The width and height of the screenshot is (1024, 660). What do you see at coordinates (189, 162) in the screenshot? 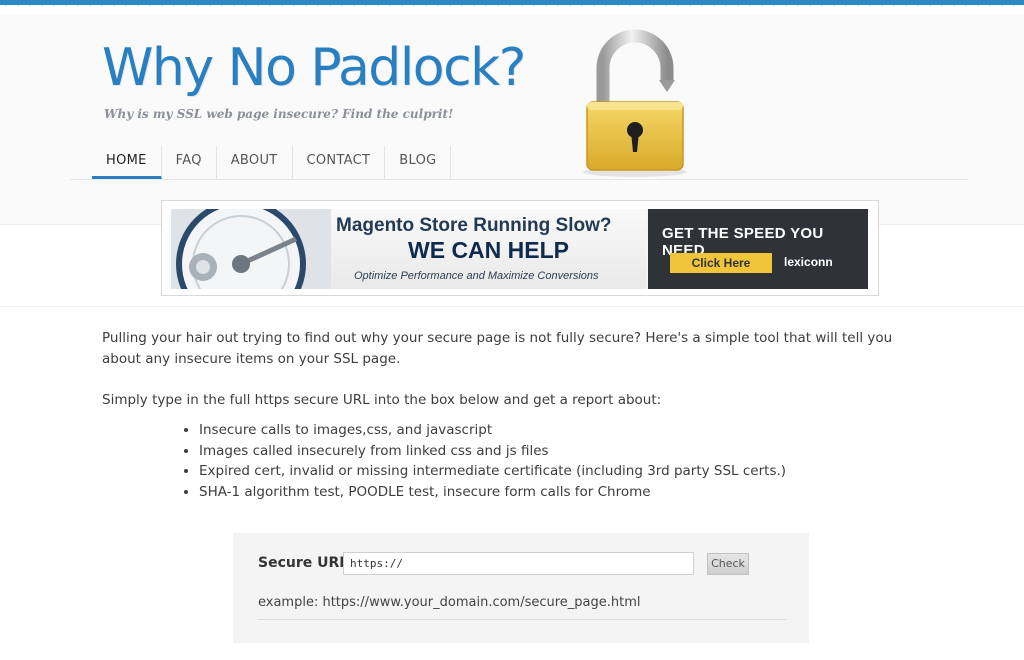
I see `nav-item-faq: FAQ` at bounding box center [189, 162].